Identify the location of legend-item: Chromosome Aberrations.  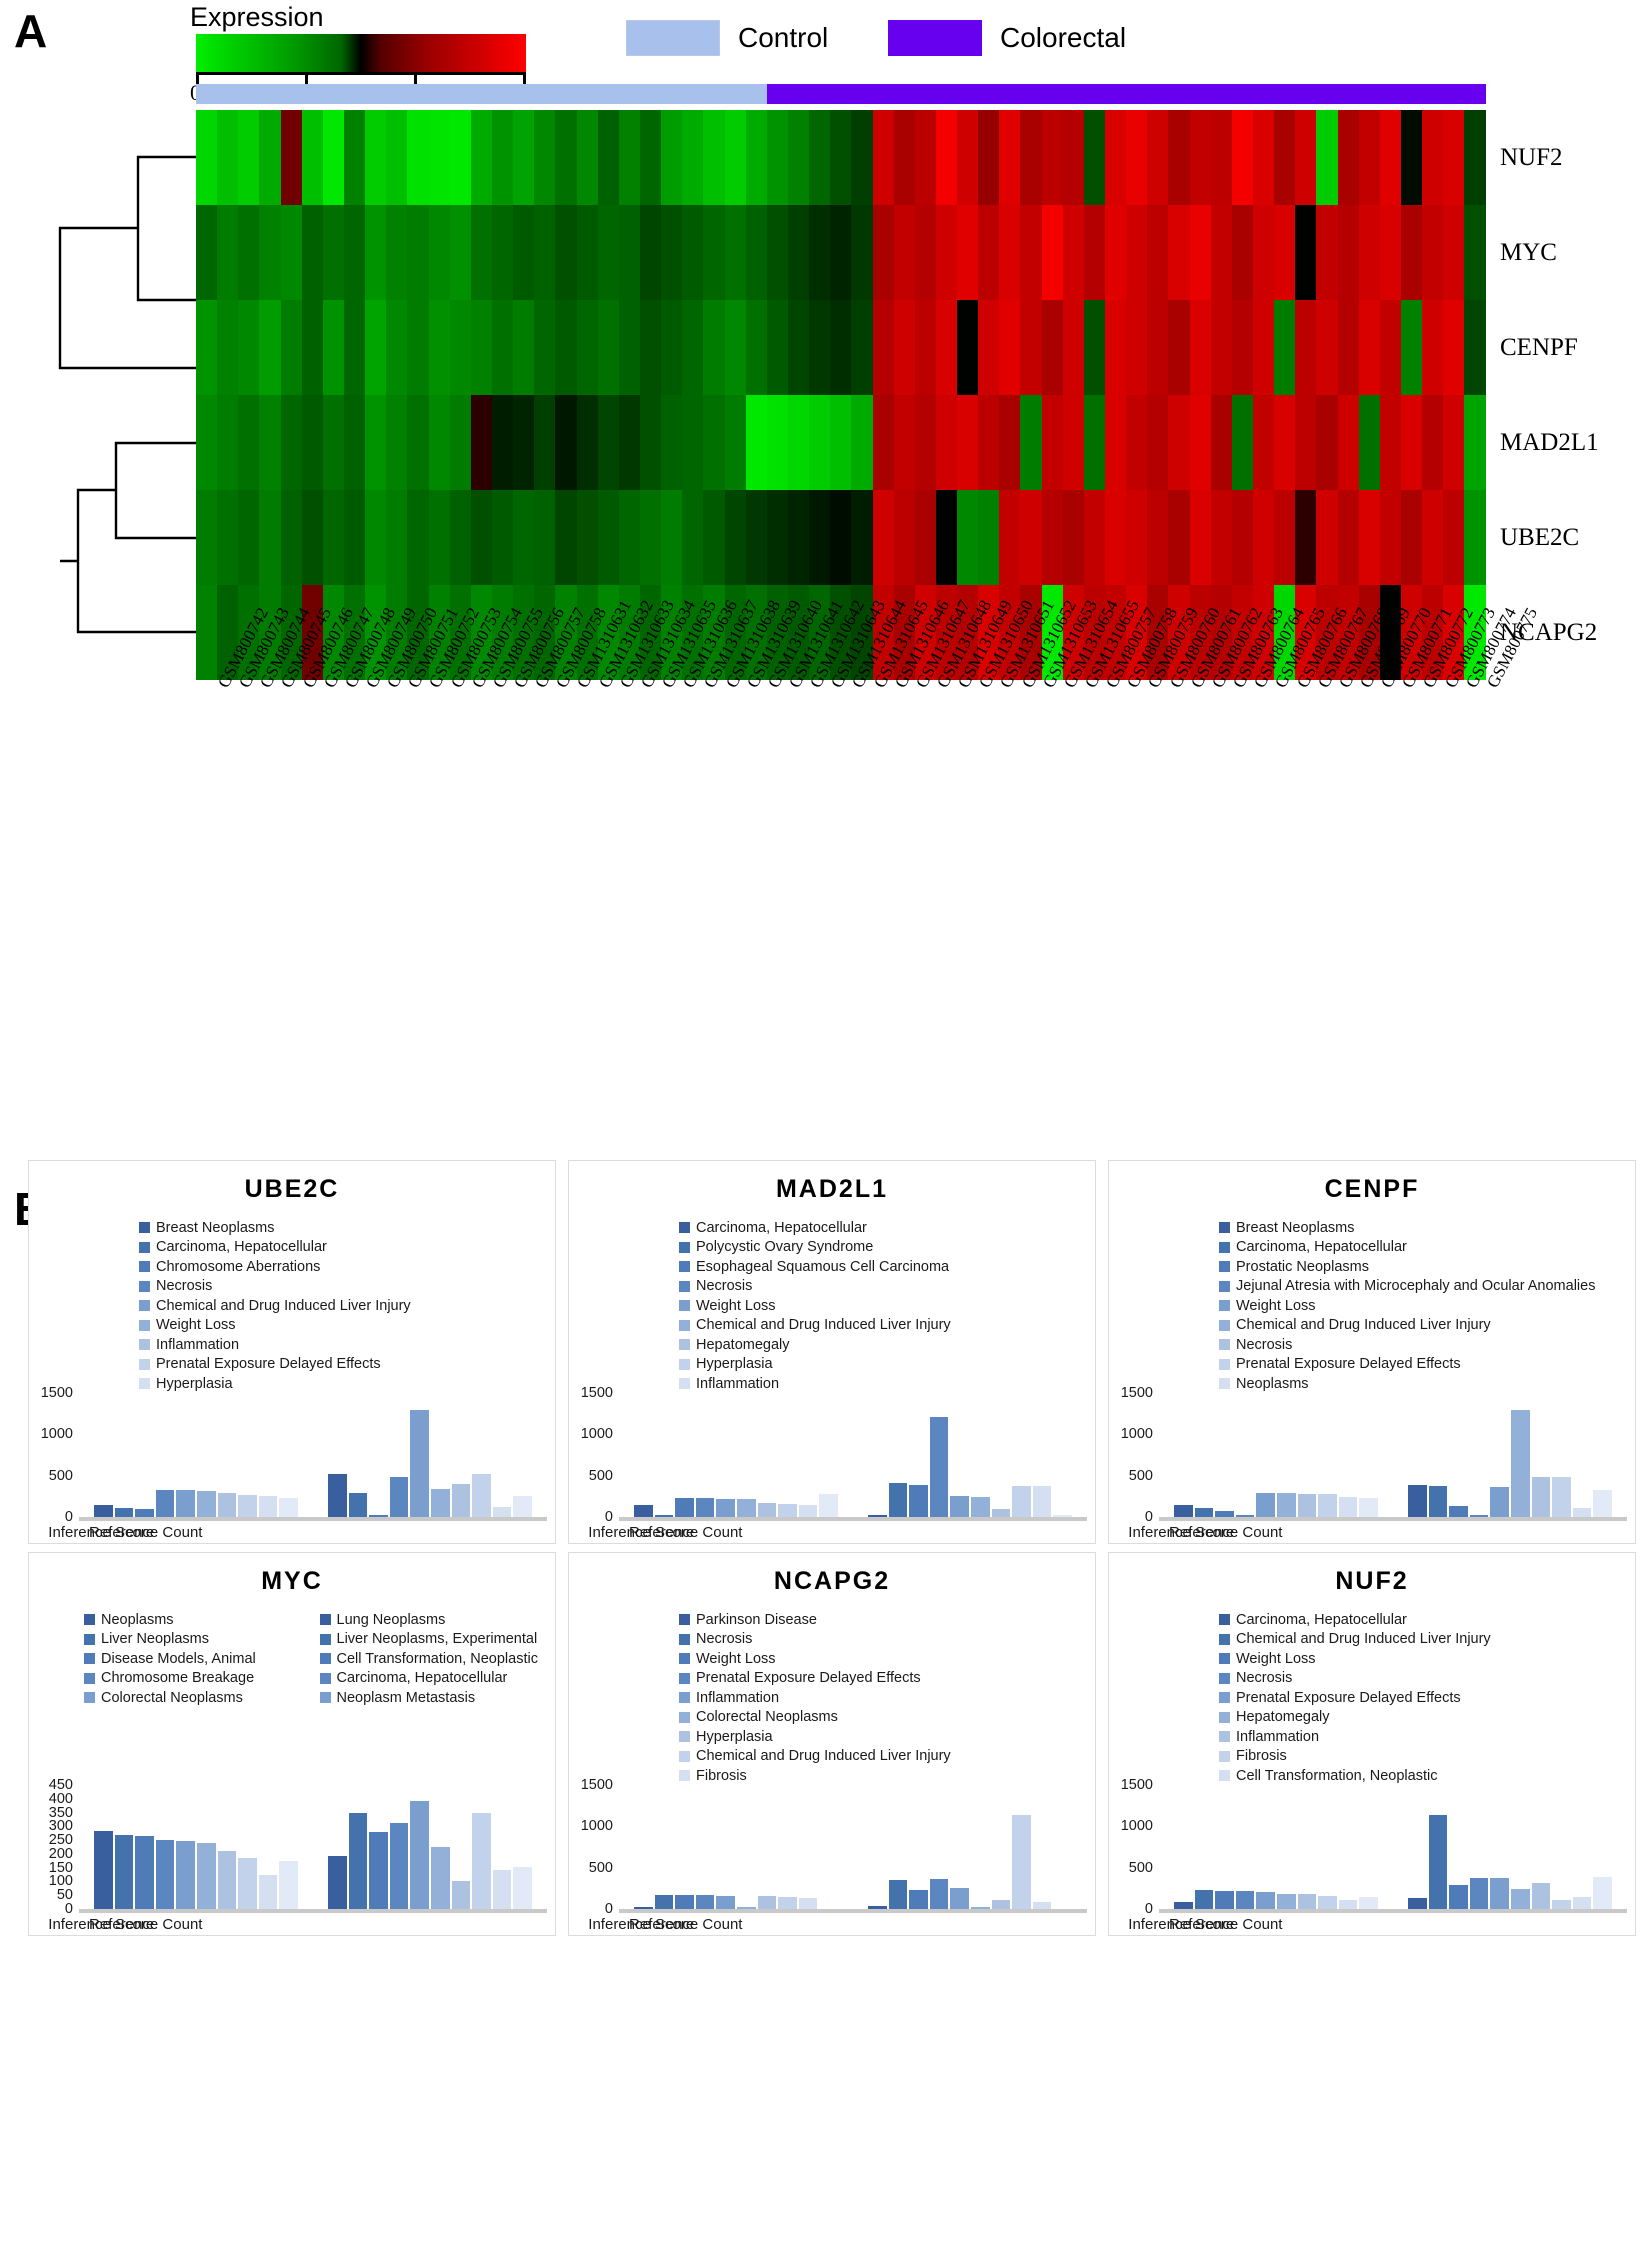
(347, 1267).